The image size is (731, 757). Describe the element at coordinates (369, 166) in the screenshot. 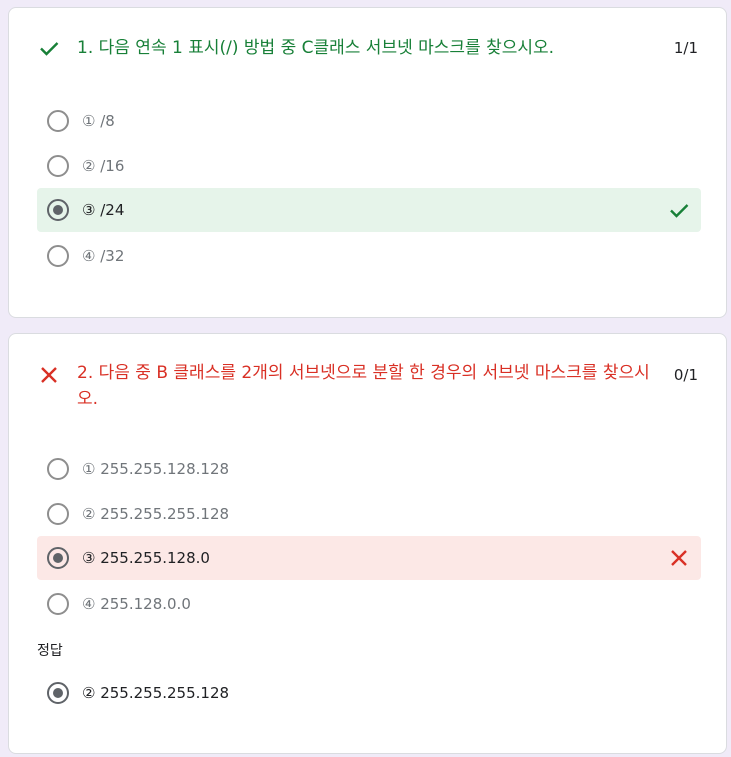

I see `option-2: ② /16` at that location.